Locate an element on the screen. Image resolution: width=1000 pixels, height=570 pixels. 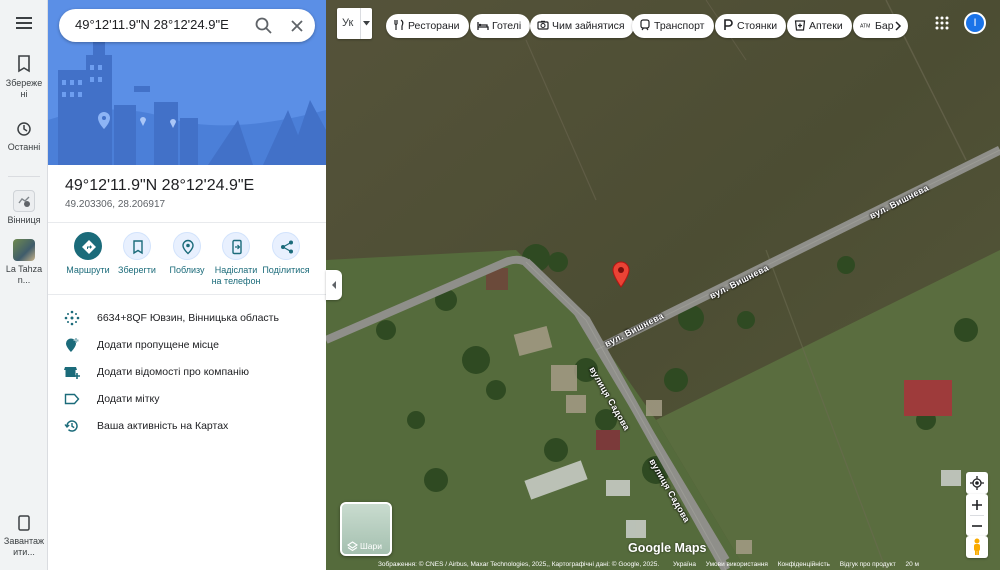
share-icon is located at coordinates (287, 247).